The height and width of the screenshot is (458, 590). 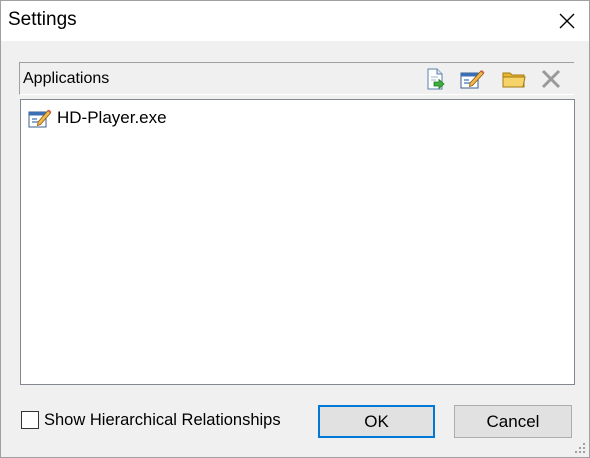 I want to click on show-hierarchical-option: Show Hierarchical Relationships, so click(x=151, y=420).